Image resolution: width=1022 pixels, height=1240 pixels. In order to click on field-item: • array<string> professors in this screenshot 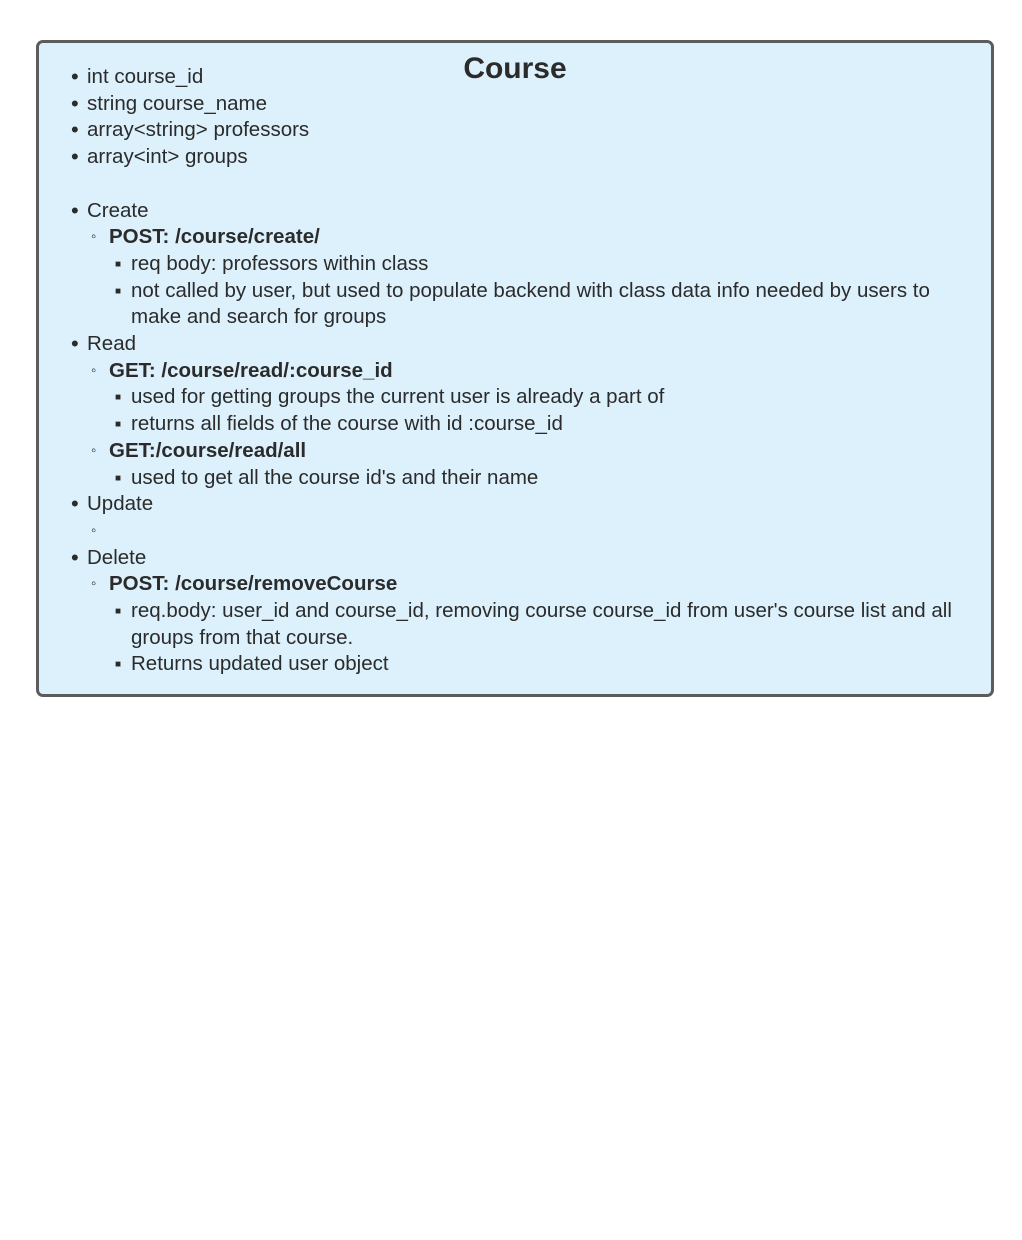, I will do `click(524, 130)`.